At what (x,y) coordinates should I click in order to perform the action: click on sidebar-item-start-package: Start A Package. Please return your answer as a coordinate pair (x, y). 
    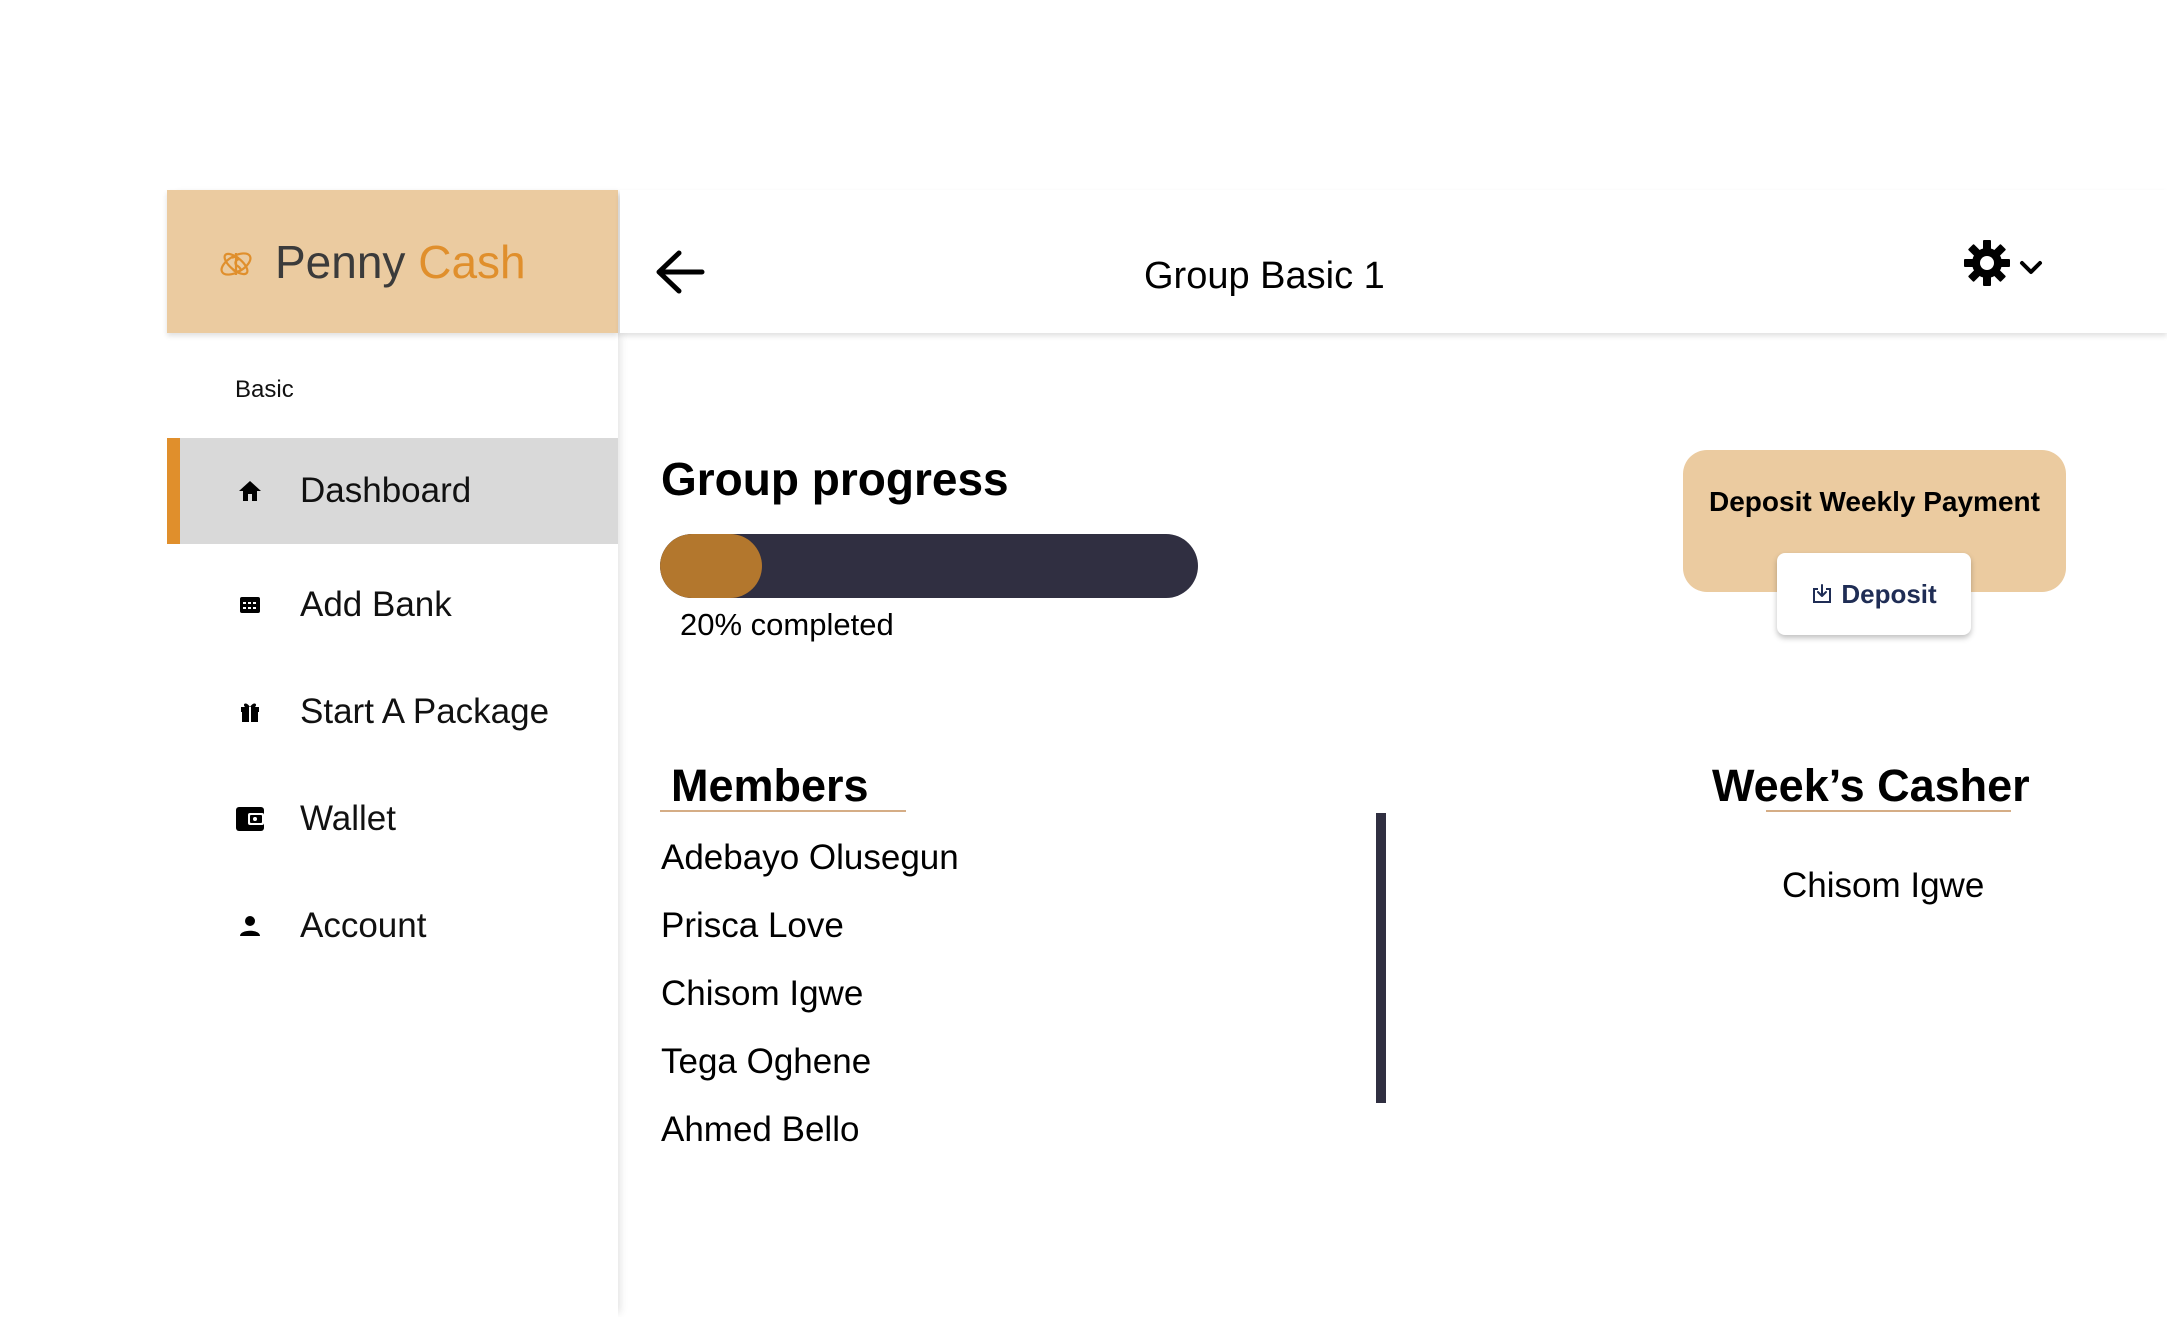
    Looking at the image, I should click on (392, 712).